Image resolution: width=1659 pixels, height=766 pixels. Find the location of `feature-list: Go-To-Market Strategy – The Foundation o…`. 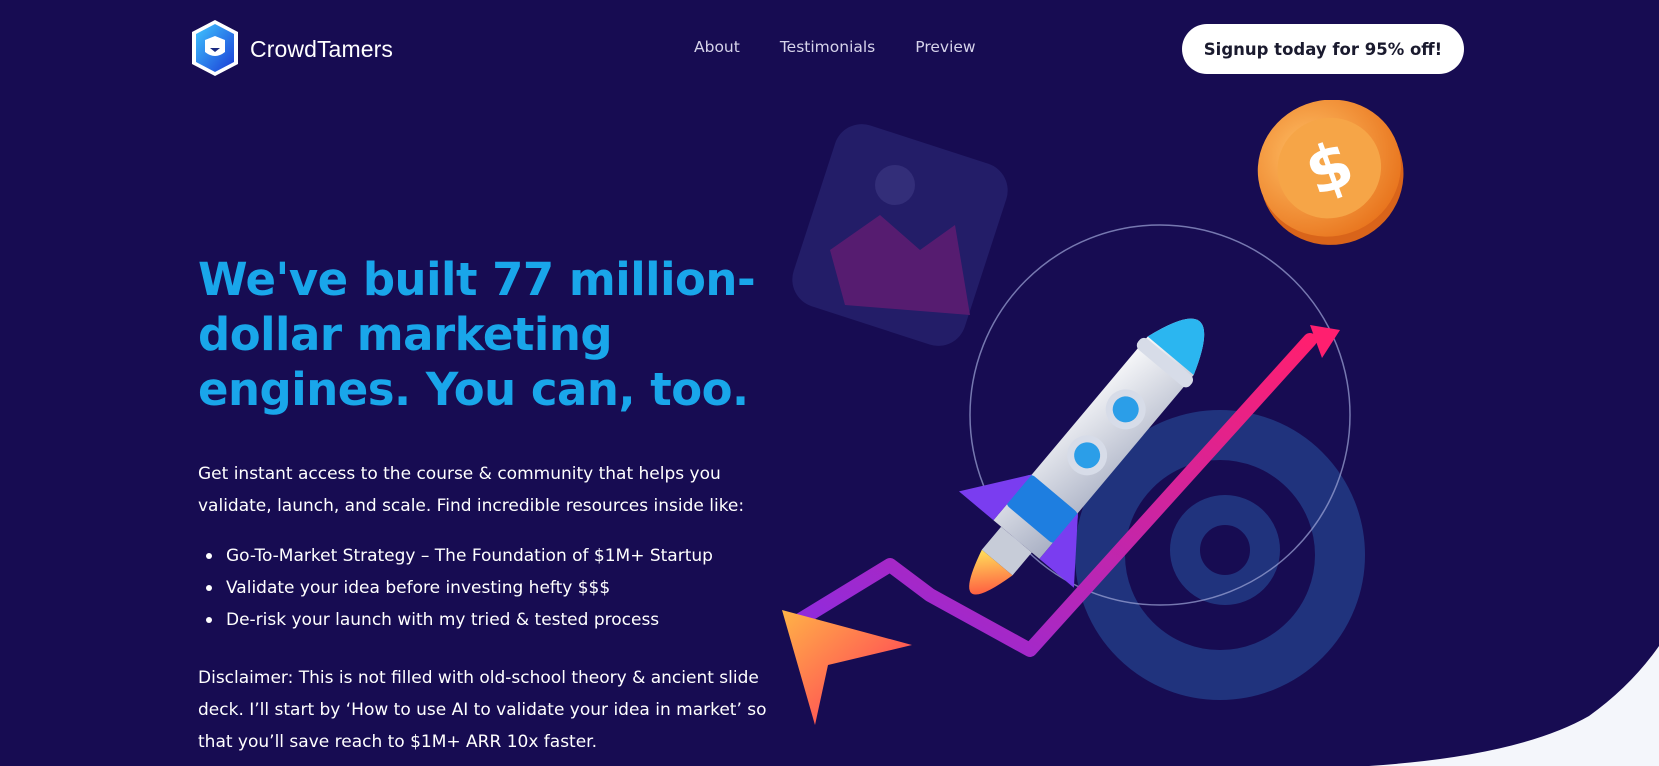

feature-list: Go-To-Market Strategy – The Foundation o… is located at coordinates (496, 588).